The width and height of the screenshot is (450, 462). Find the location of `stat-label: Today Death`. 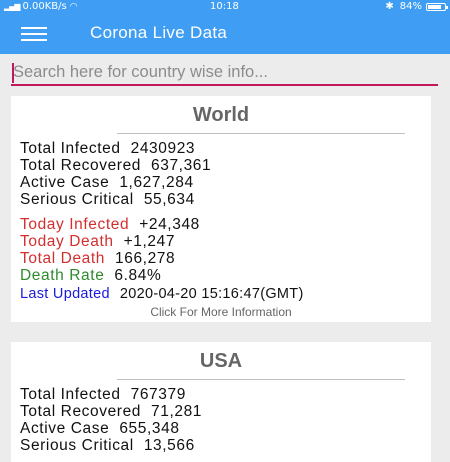

stat-label: Today Death is located at coordinates (67, 241).